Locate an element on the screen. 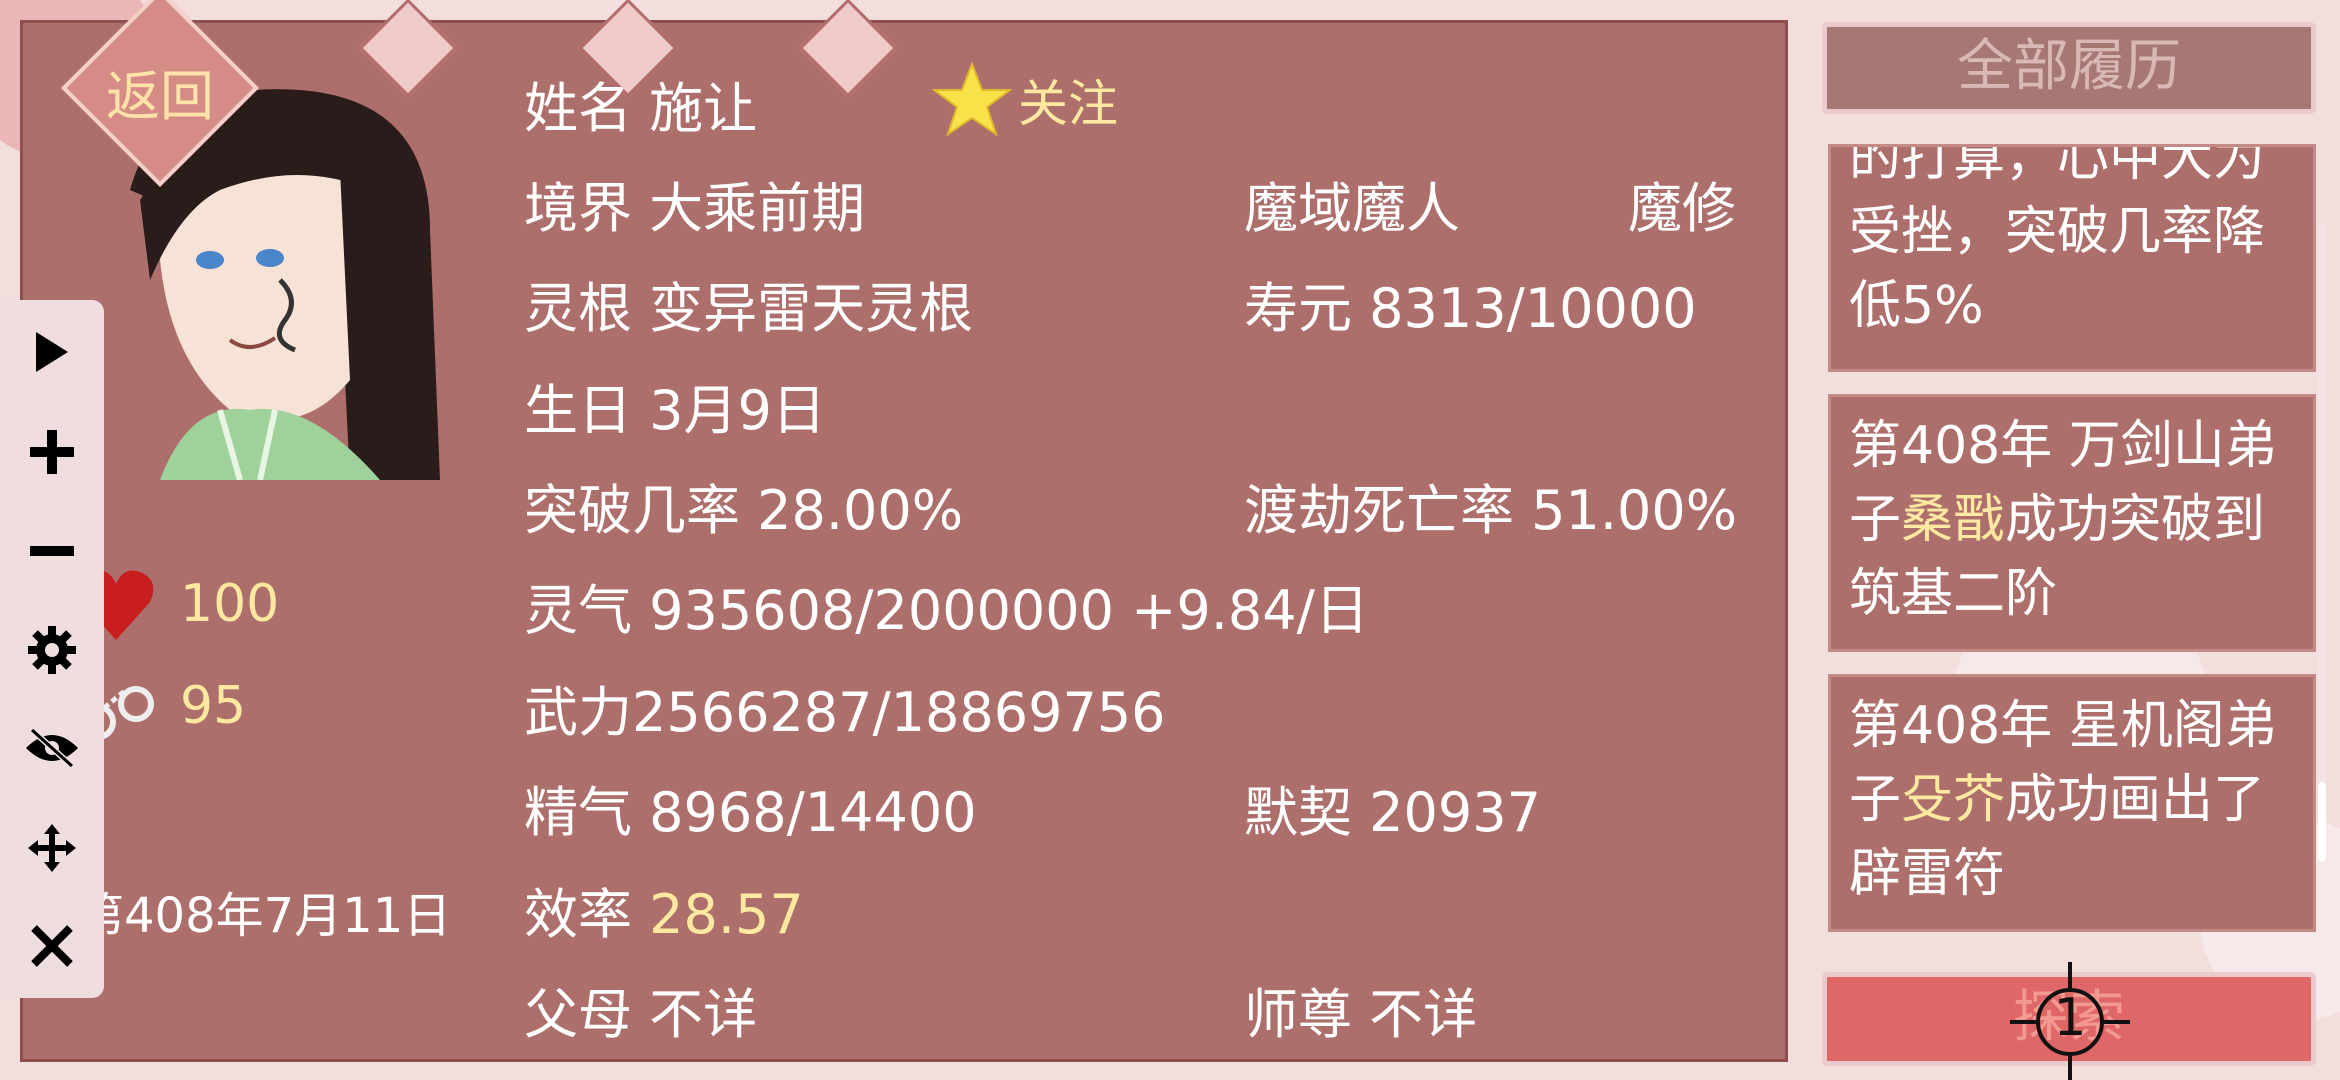 The width and height of the screenshot is (2340, 1080). race-value: 魔域魔人 is located at coordinates (1352, 208).